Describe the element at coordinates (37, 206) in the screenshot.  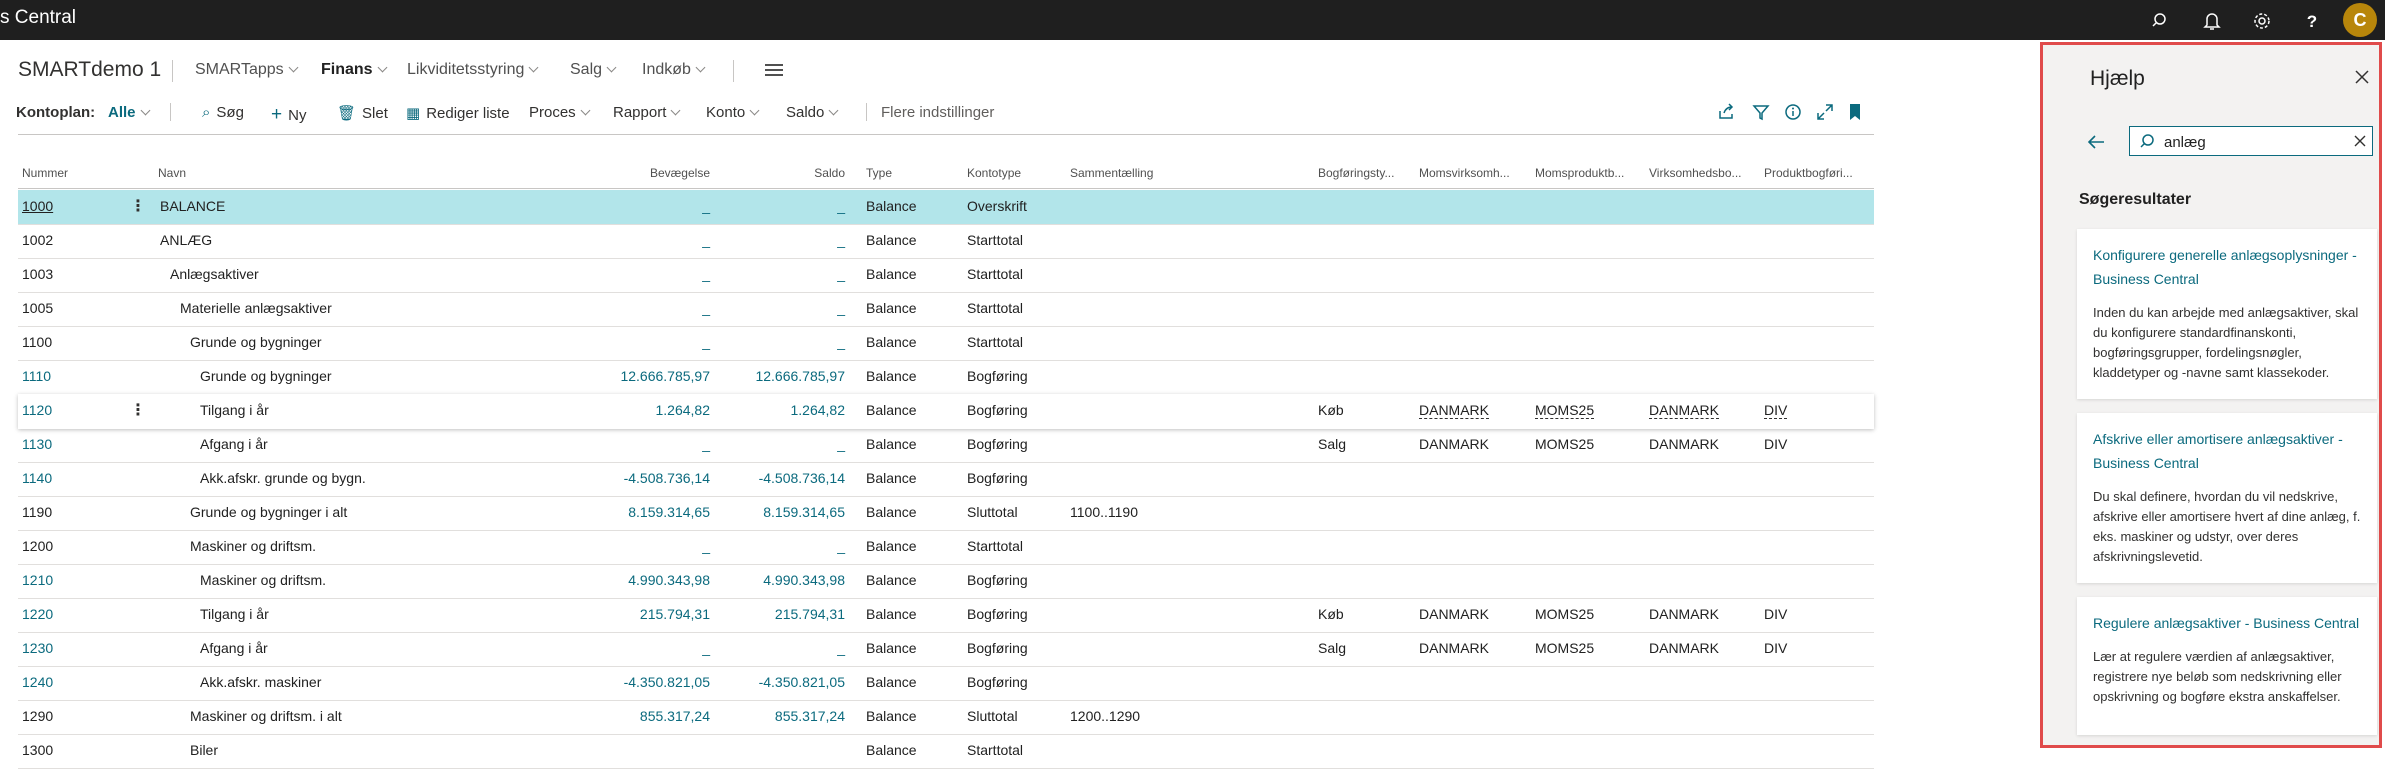
I see `cell-nummer: 1000` at that location.